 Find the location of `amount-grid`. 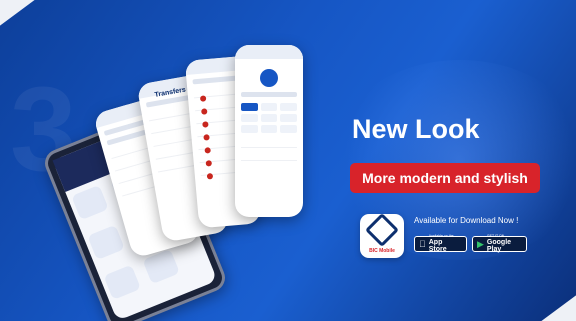

amount-grid is located at coordinates (269, 118).